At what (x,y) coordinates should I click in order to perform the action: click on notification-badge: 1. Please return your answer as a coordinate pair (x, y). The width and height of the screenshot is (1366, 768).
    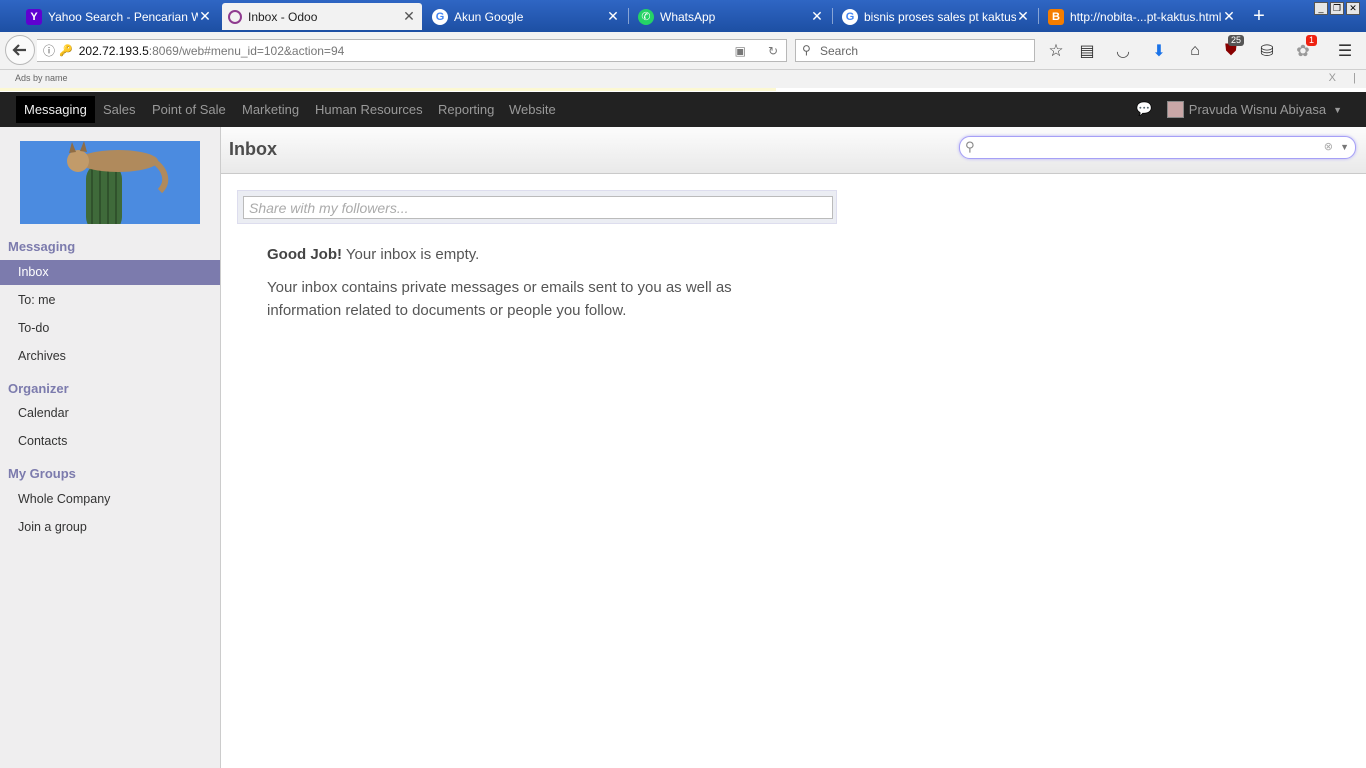
    Looking at the image, I should click on (1312, 40).